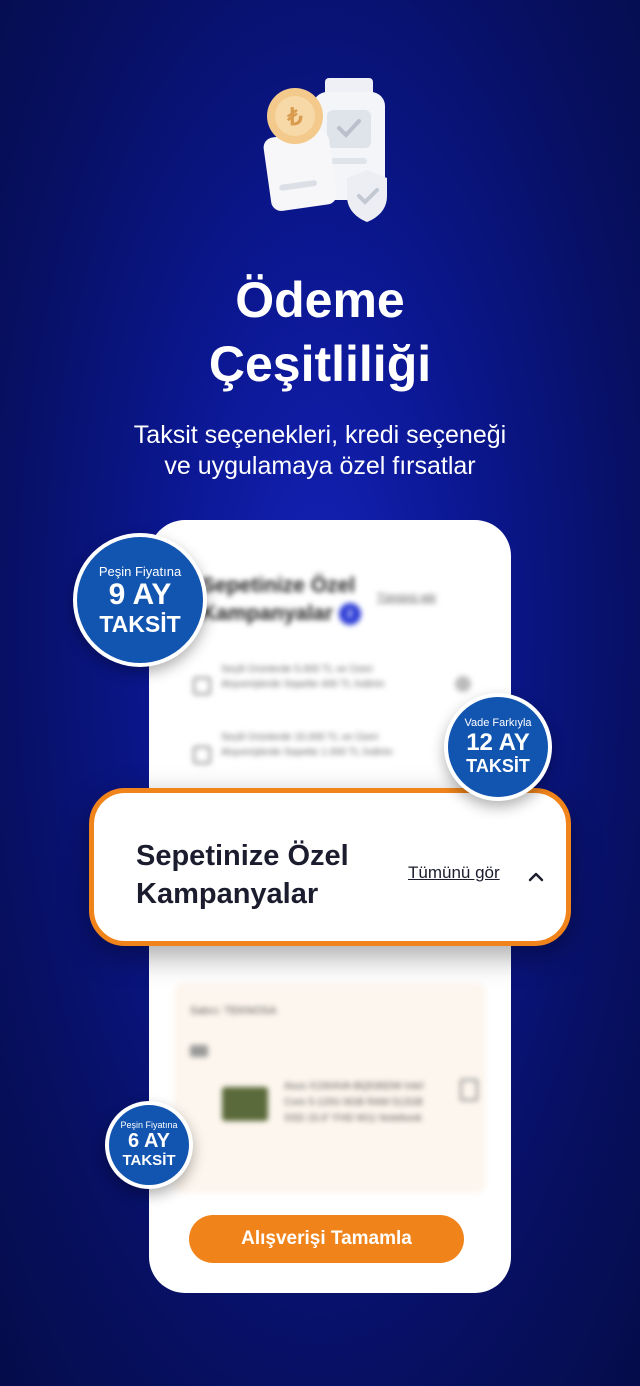 The height and width of the screenshot is (1386, 640). What do you see at coordinates (149, 1141) in the screenshot?
I see `badge-months: 6 AY` at bounding box center [149, 1141].